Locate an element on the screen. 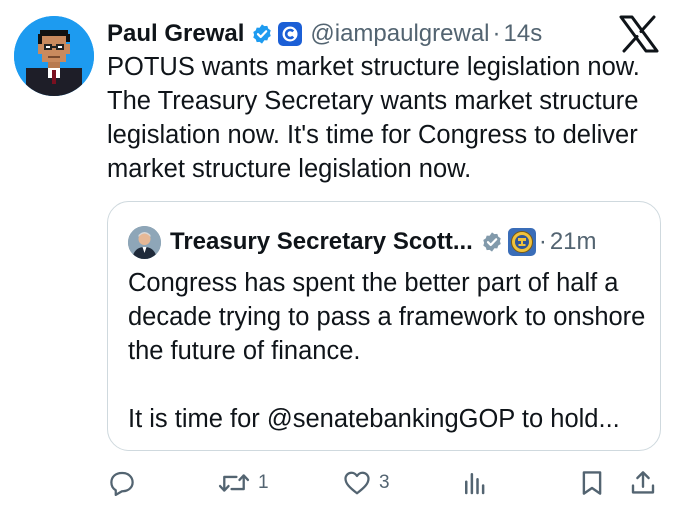 Image resolution: width=679 pixels, height=514 pixels. like-count: 3 is located at coordinates (384, 482).